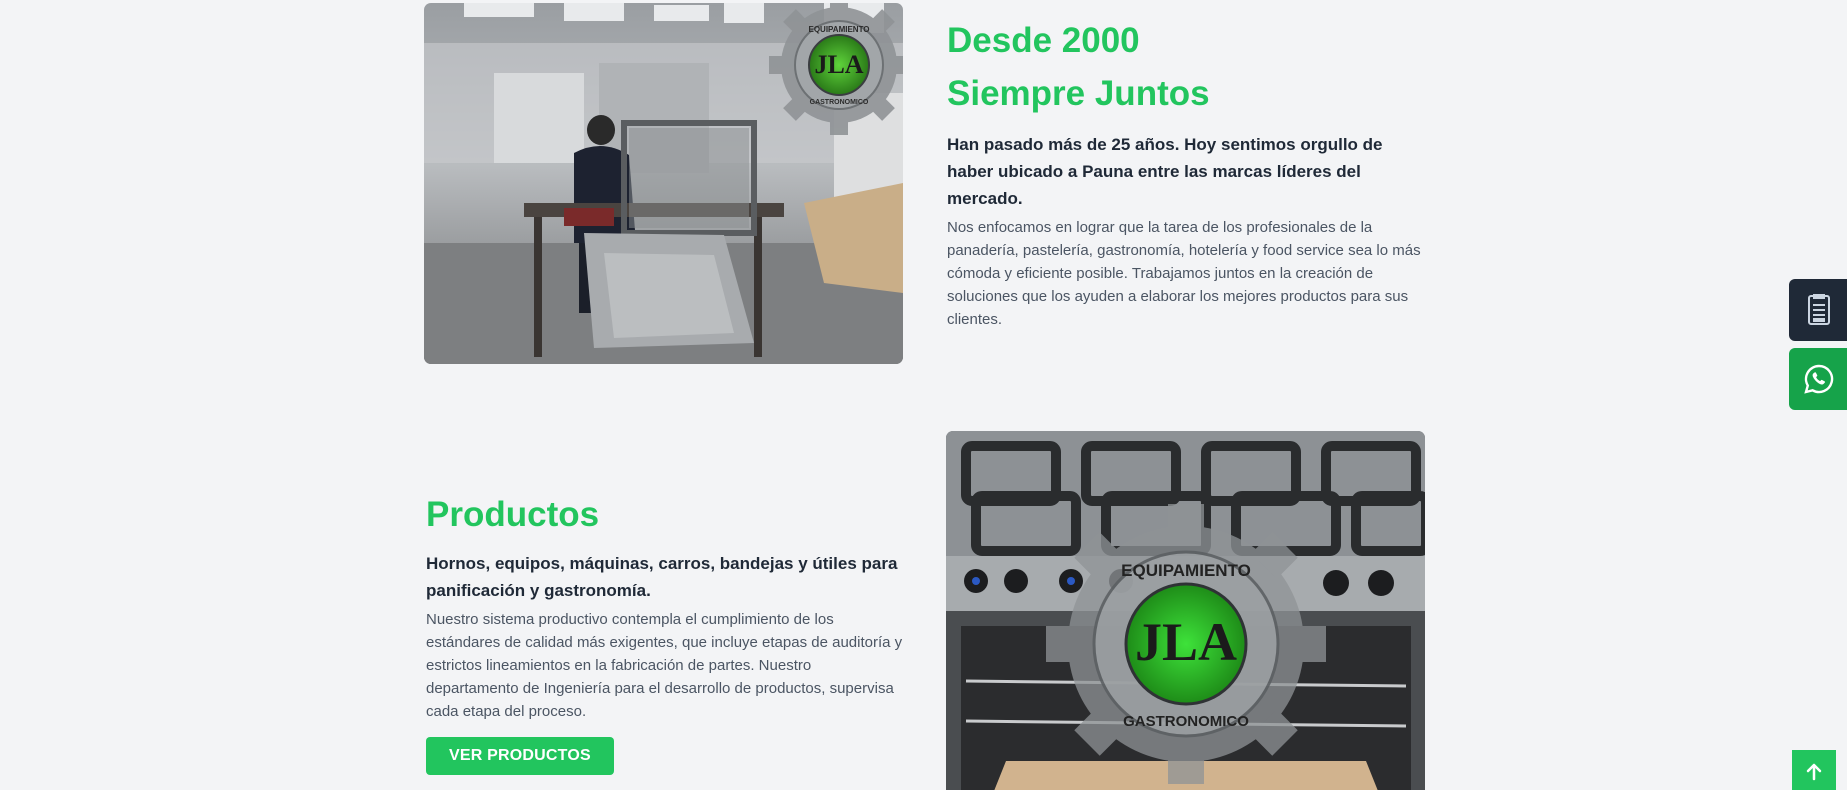  What do you see at coordinates (520, 756) in the screenshot?
I see `view-products-button: VER PRODUCTOS` at bounding box center [520, 756].